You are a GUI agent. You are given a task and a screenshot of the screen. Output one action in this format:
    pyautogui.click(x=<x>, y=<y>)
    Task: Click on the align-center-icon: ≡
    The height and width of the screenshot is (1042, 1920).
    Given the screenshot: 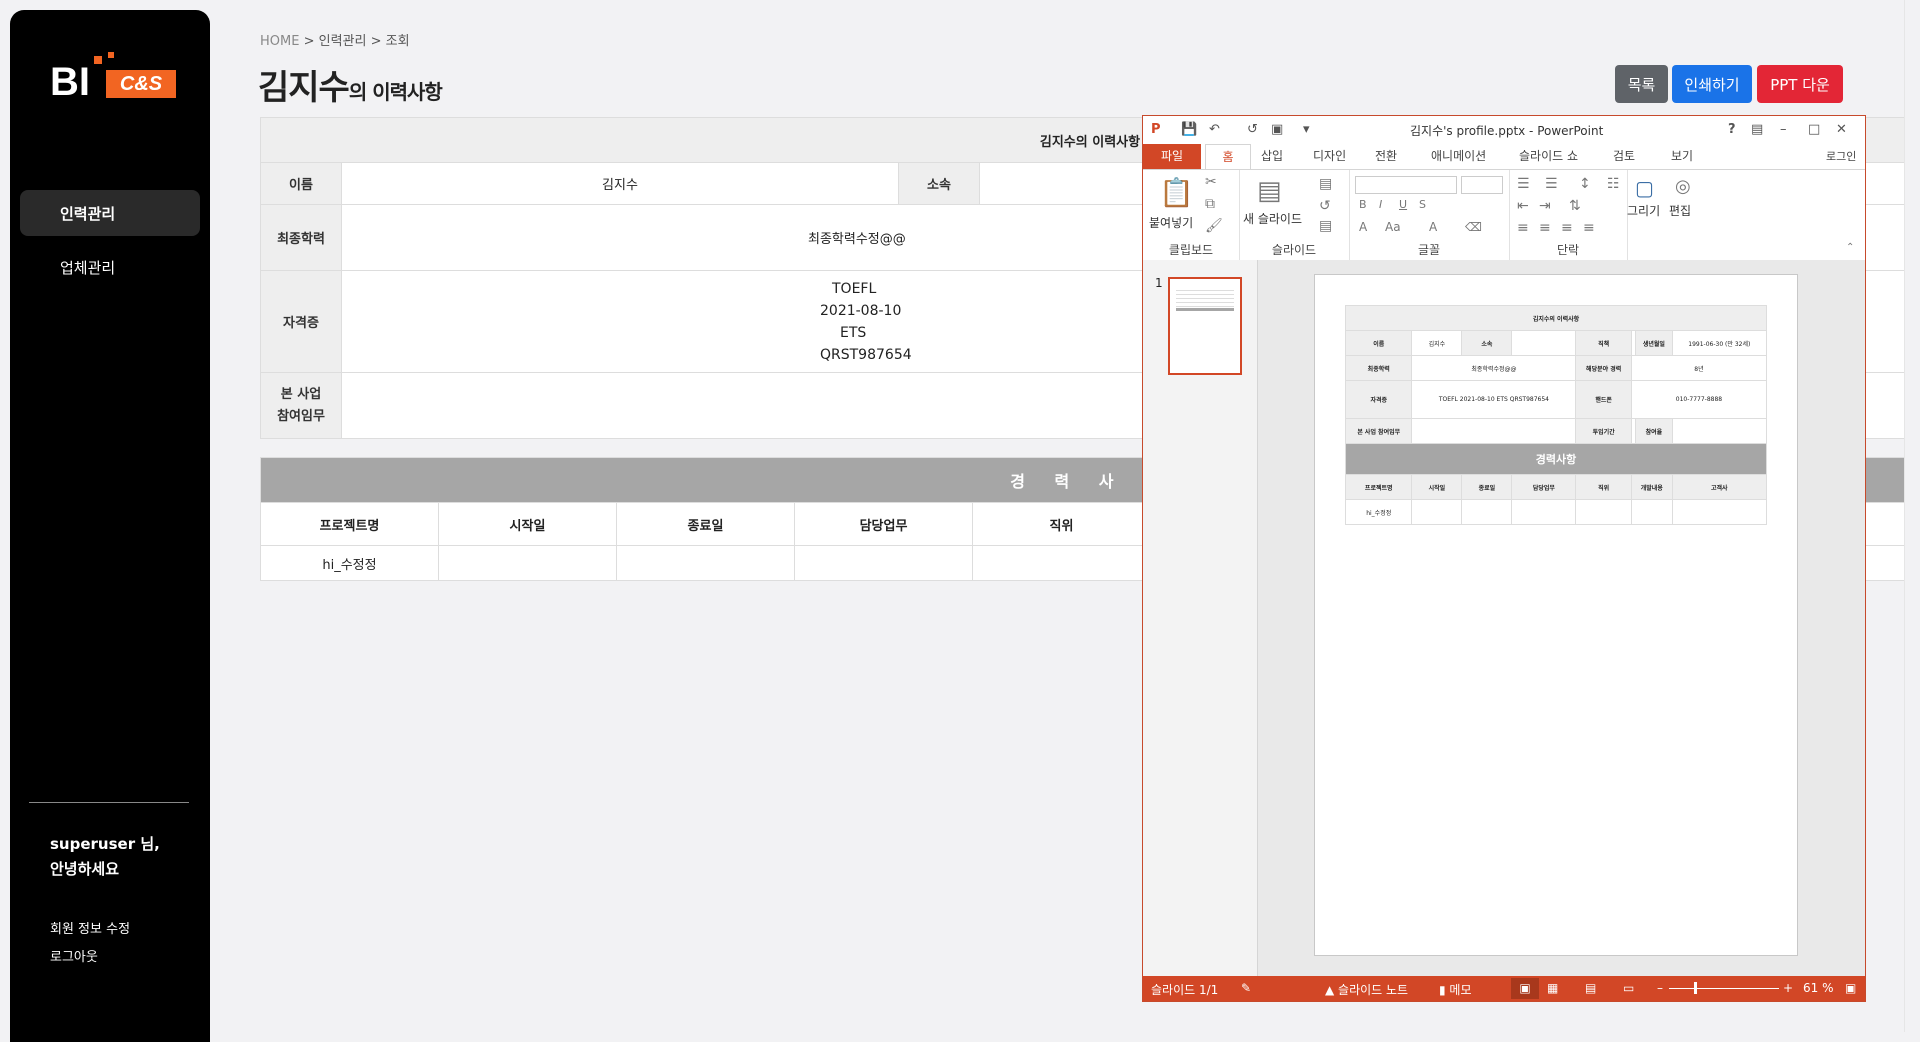 What is the action you would take?
    pyautogui.click(x=1545, y=228)
    